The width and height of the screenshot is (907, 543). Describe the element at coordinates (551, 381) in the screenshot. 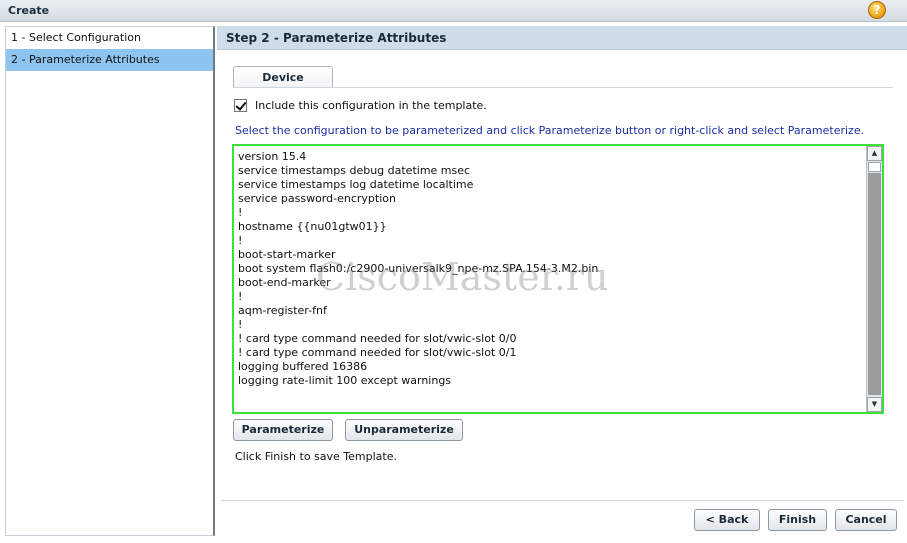

I see `config-line: logging rate-limit 100 except warnings` at that location.